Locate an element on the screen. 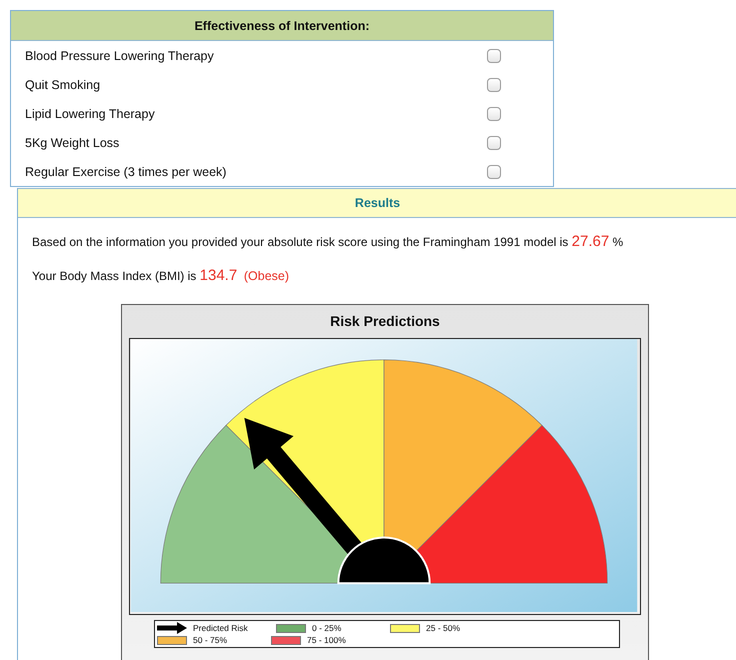  risk-text: Based on the information you provided your absolute risk score using the Framingham 1991 model is is located at coordinates (300, 242).